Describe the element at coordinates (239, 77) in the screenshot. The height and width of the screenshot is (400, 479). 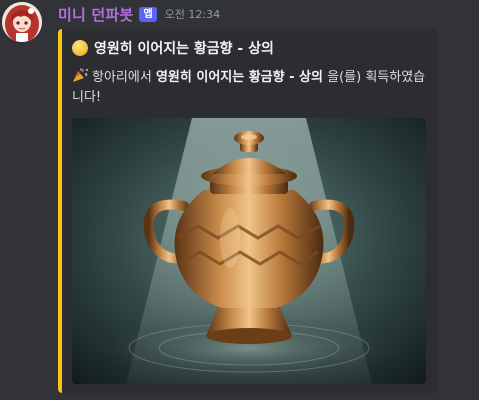
I see `description-item-name: 영원히 이어지는 황금향 - 상의` at that location.